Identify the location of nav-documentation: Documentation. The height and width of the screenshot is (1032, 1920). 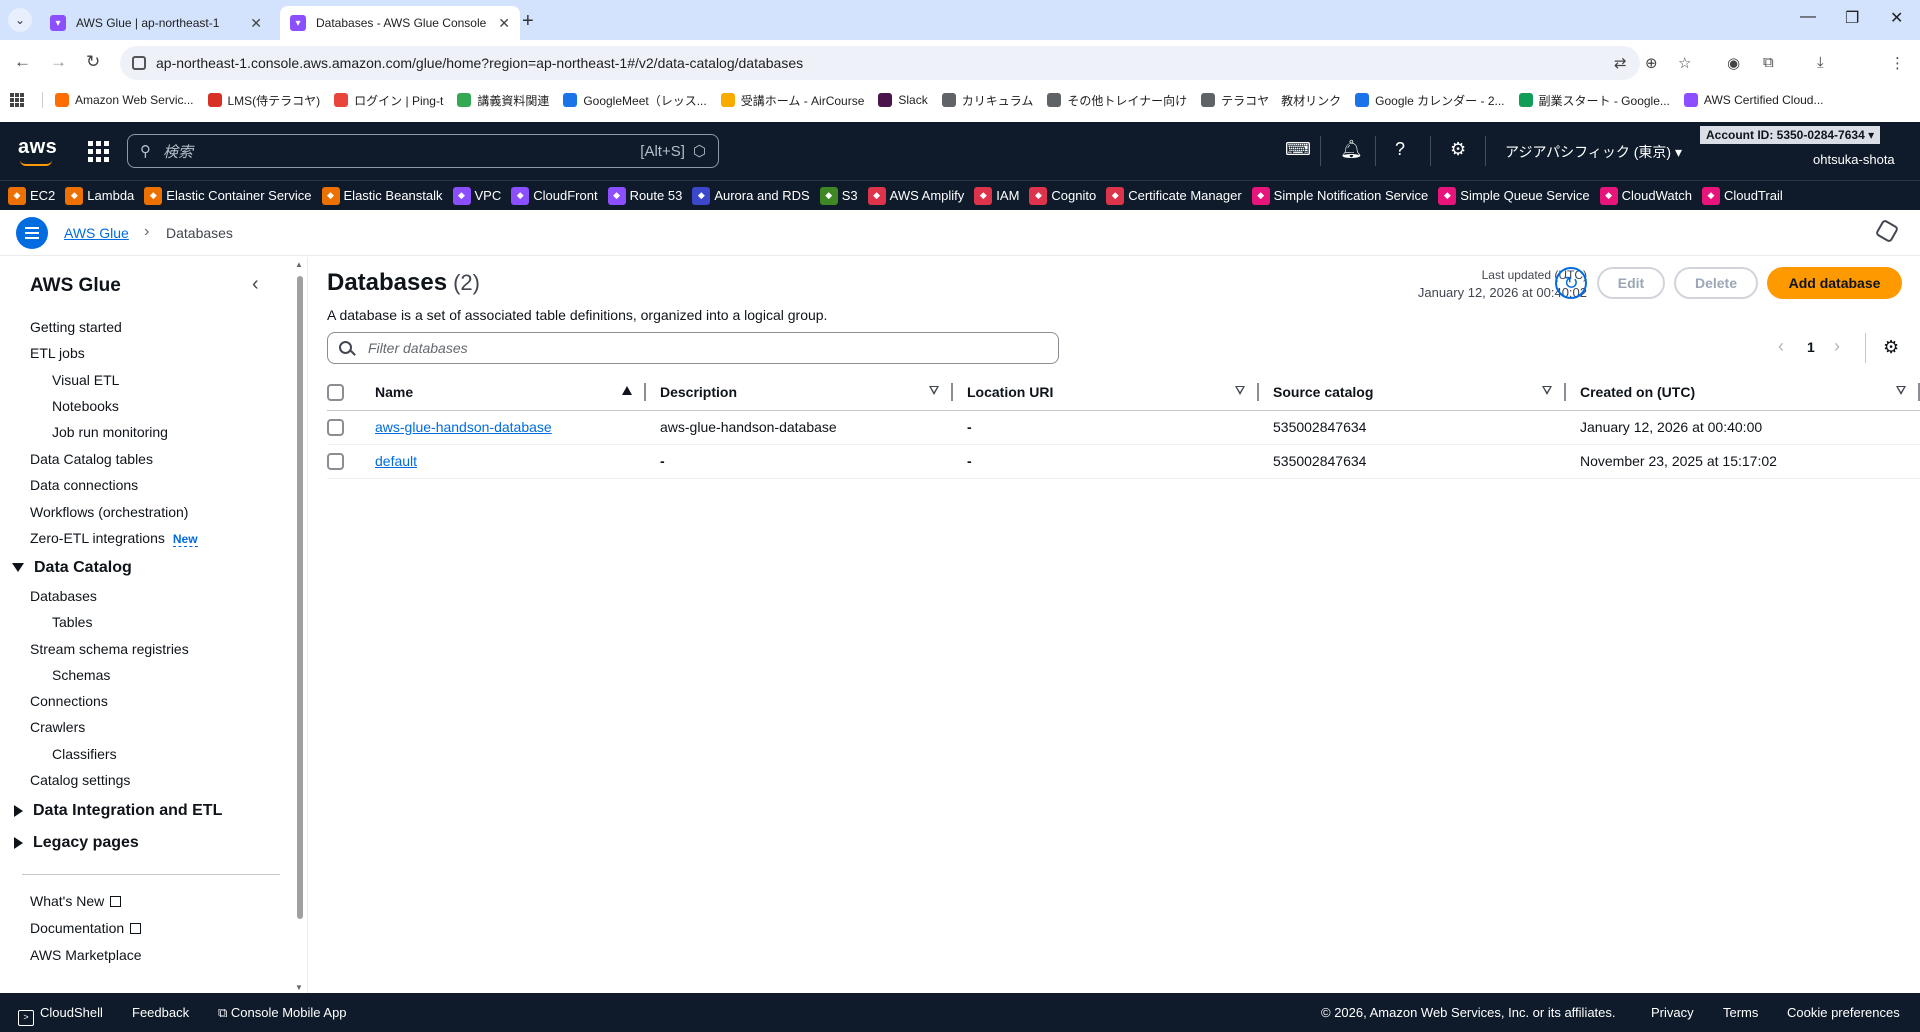
(86, 928).